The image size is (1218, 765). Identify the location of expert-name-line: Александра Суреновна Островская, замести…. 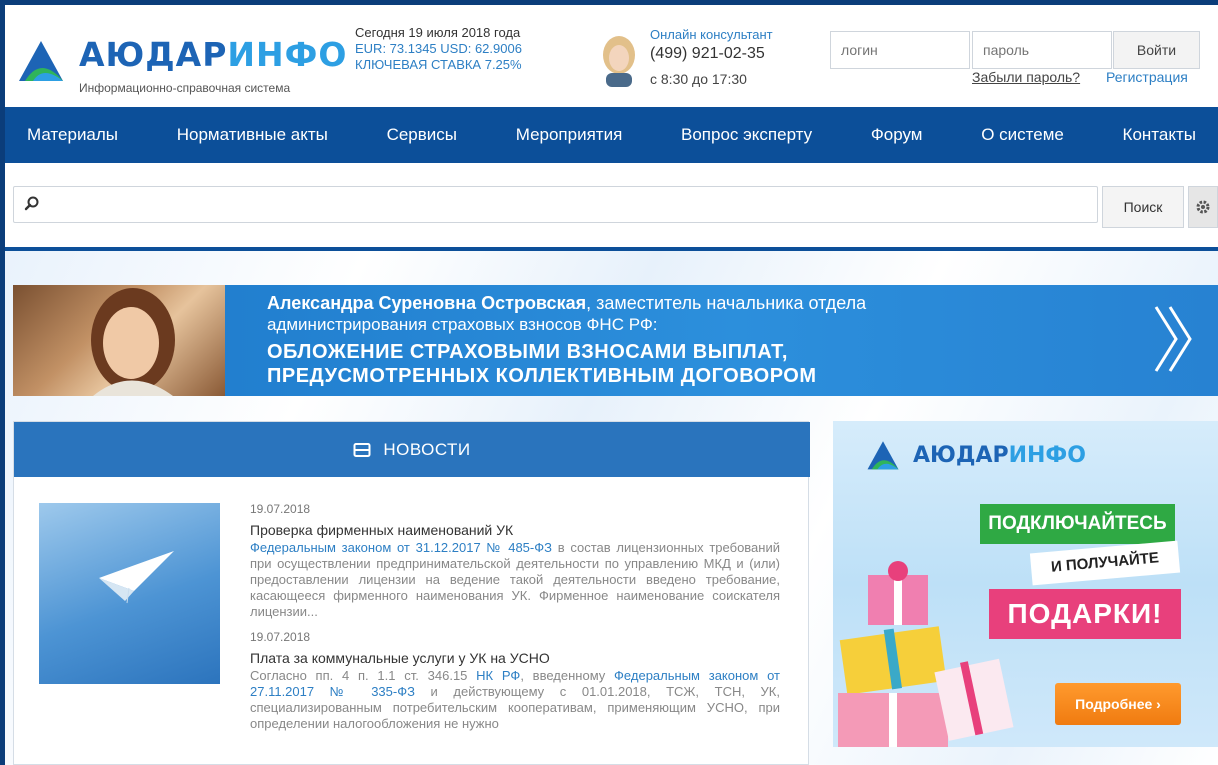
(567, 303).